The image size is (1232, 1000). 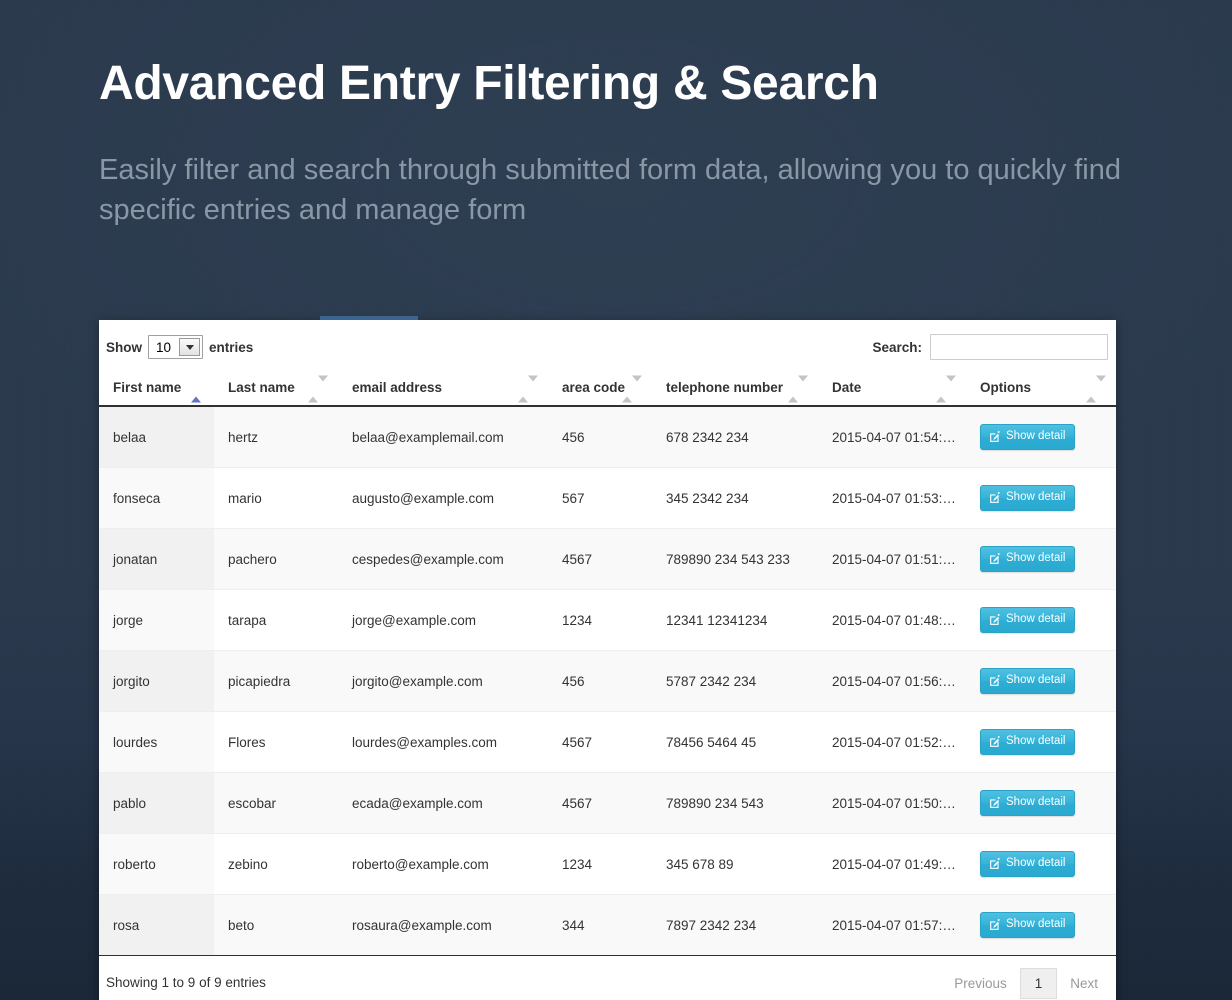 I want to click on column-header-email-address: email address, so click(x=443, y=389).